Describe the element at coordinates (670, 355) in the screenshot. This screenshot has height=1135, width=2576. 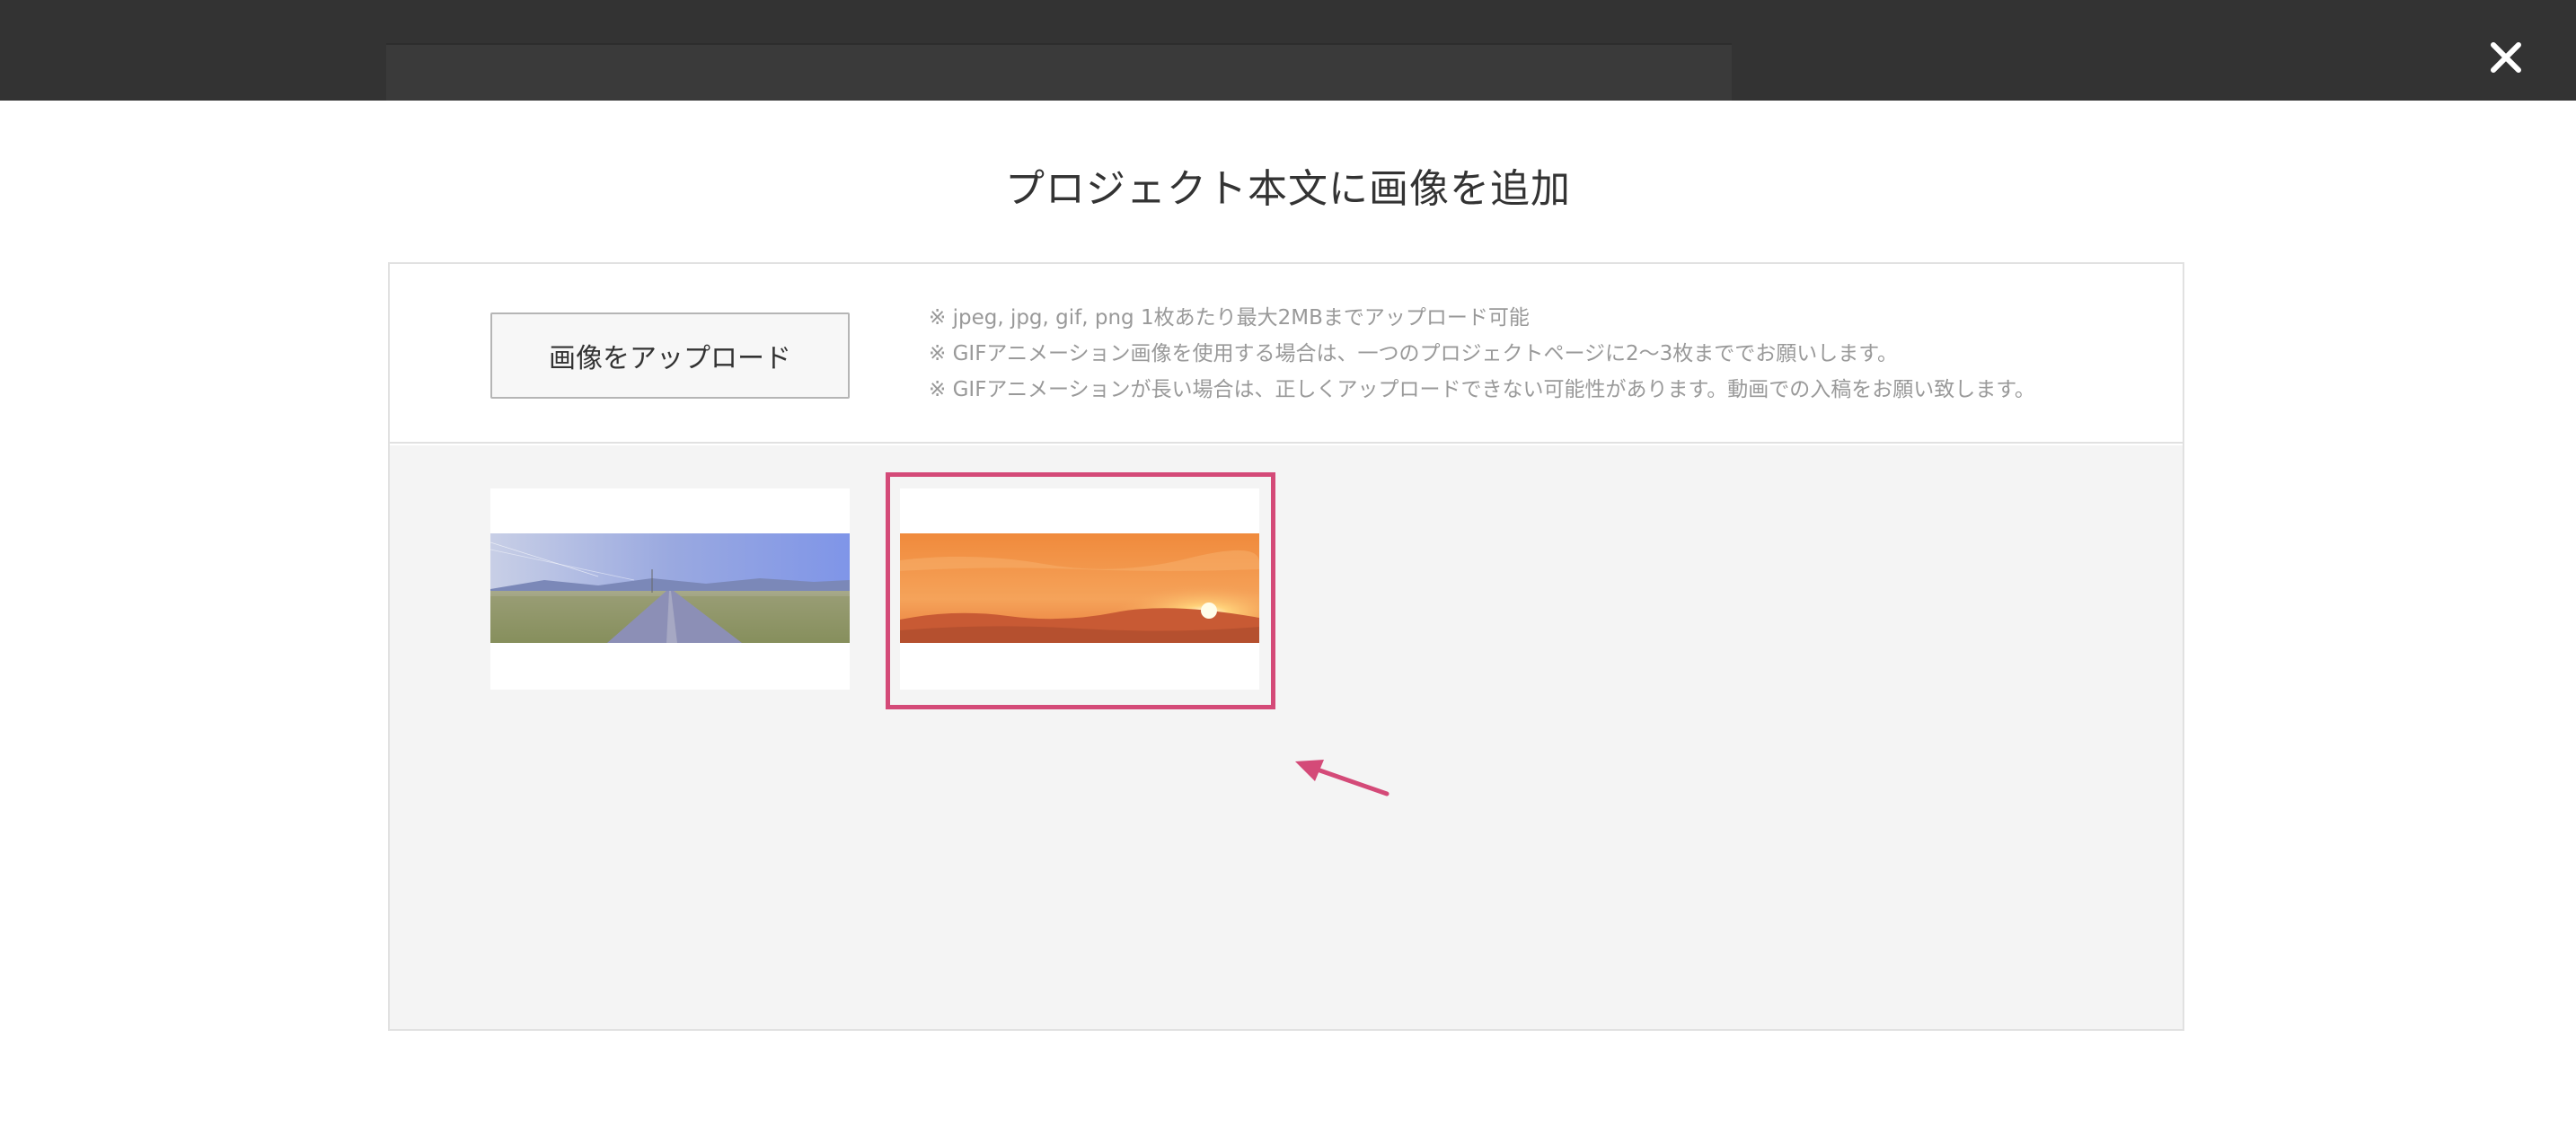
I see `upload-image-button: 画像をアップロード` at that location.